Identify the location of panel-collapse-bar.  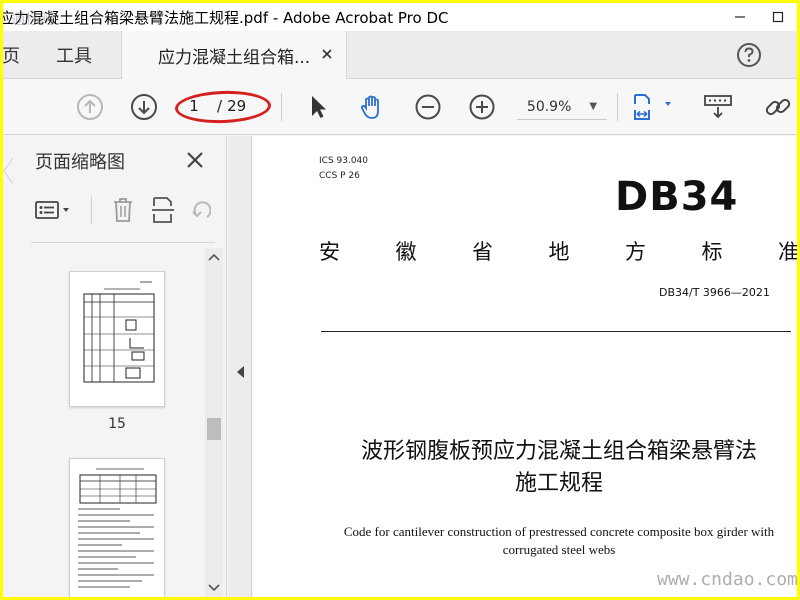
(240, 366).